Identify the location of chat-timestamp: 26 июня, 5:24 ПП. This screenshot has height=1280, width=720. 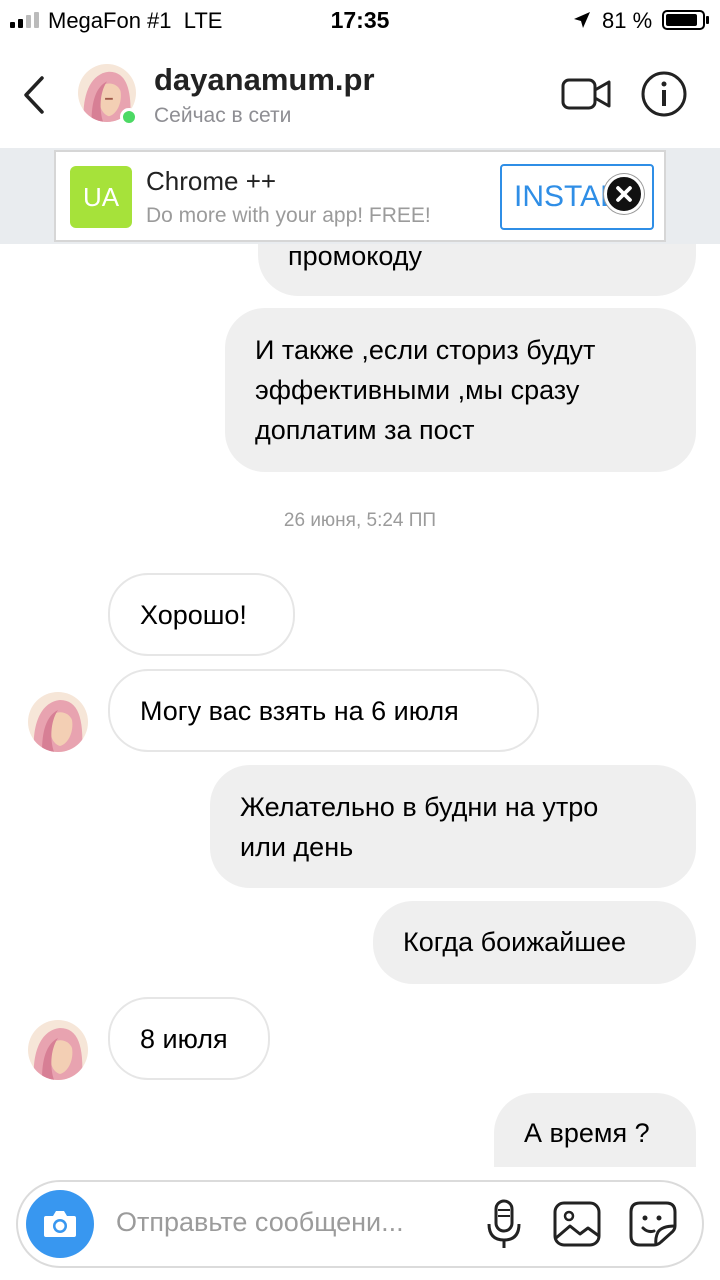
(360, 520).